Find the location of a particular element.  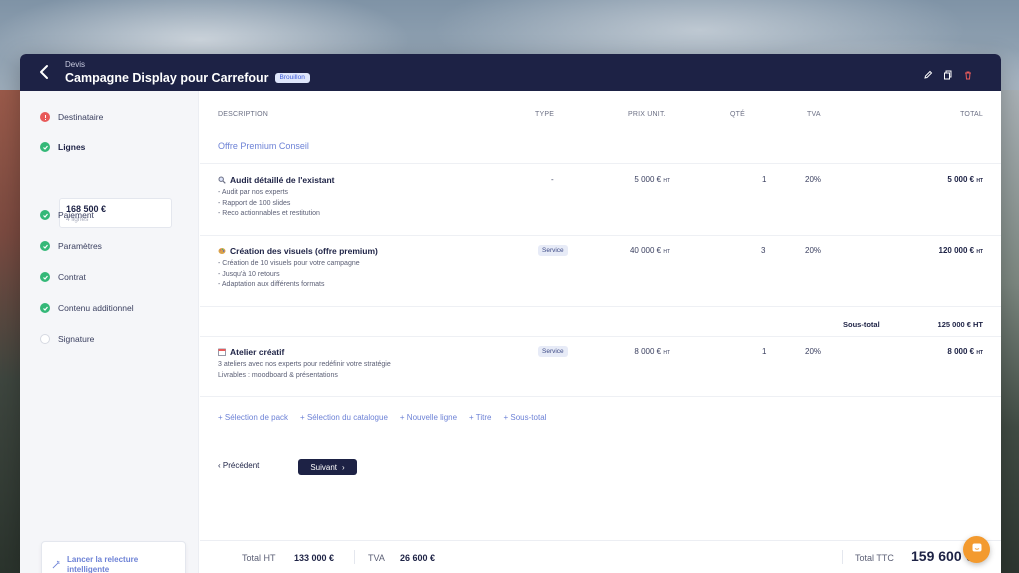

step-contenu-additionnel: Contenu additionnel is located at coordinates (87, 308).